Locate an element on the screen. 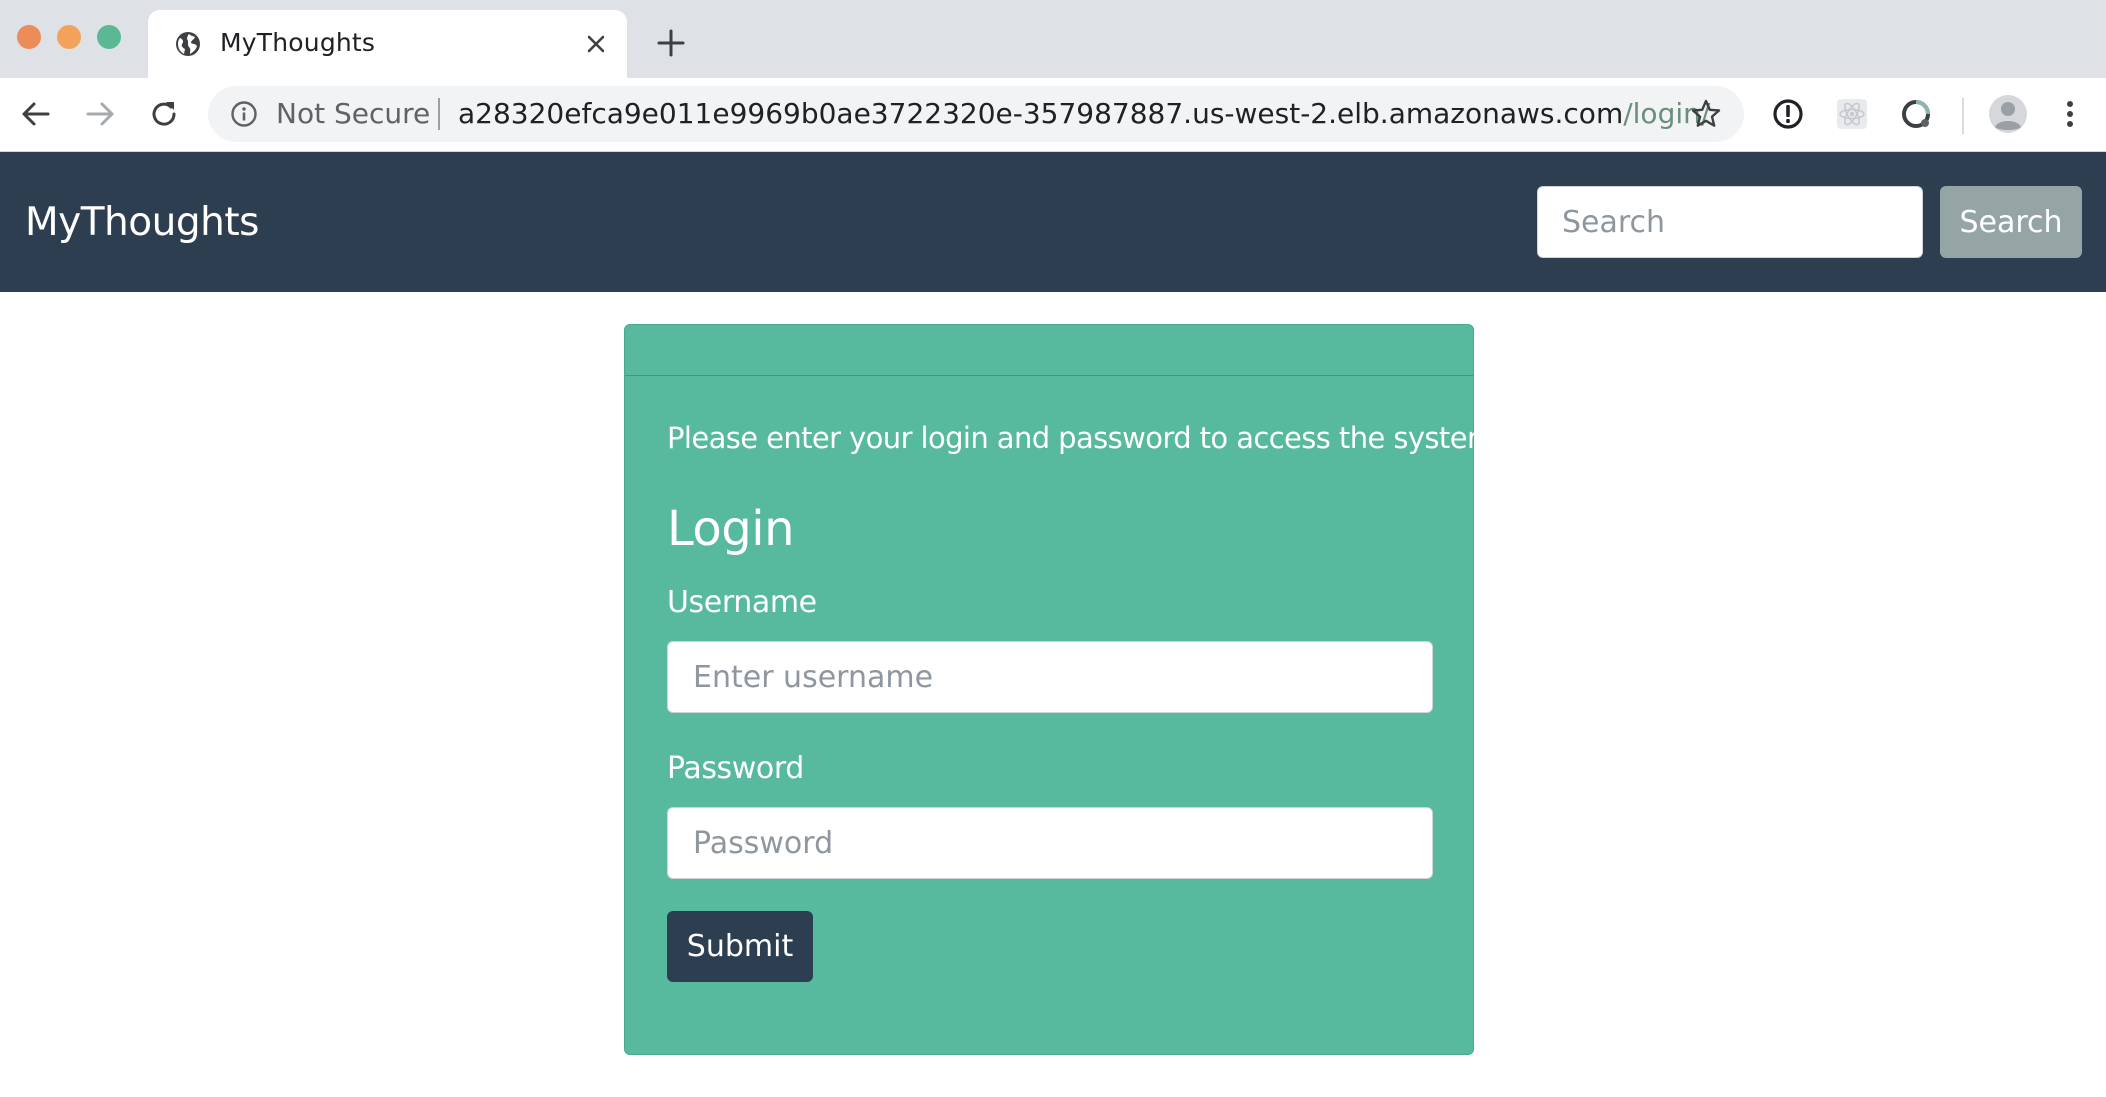 The height and width of the screenshot is (1097, 2106). react-devtools-icon is located at coordinates (1852, 114).